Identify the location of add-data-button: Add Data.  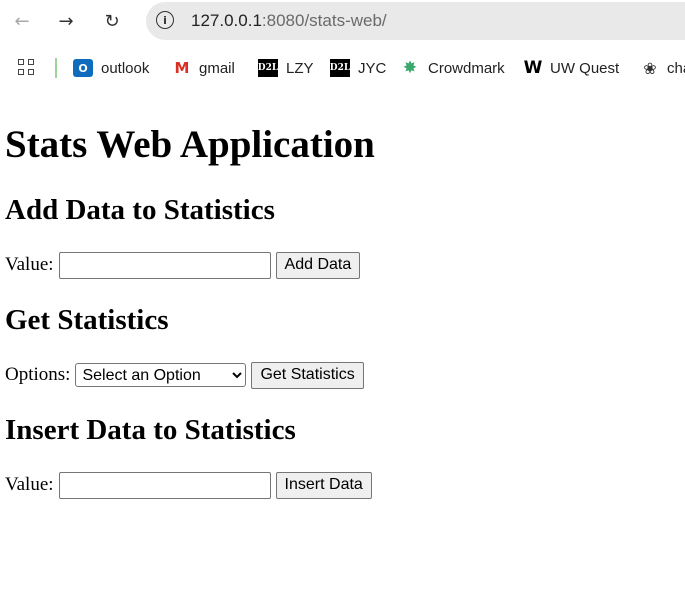
(318, 265).